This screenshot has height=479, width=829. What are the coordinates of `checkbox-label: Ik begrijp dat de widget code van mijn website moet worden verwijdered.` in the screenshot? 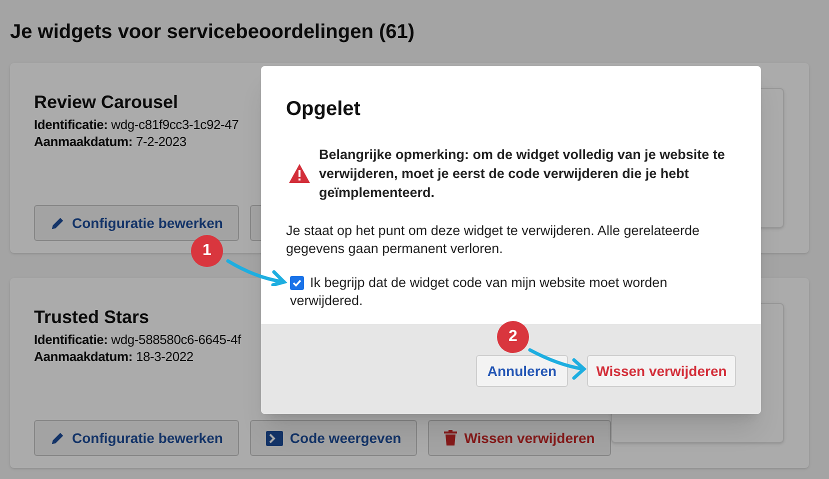 It's located at (513, 292).